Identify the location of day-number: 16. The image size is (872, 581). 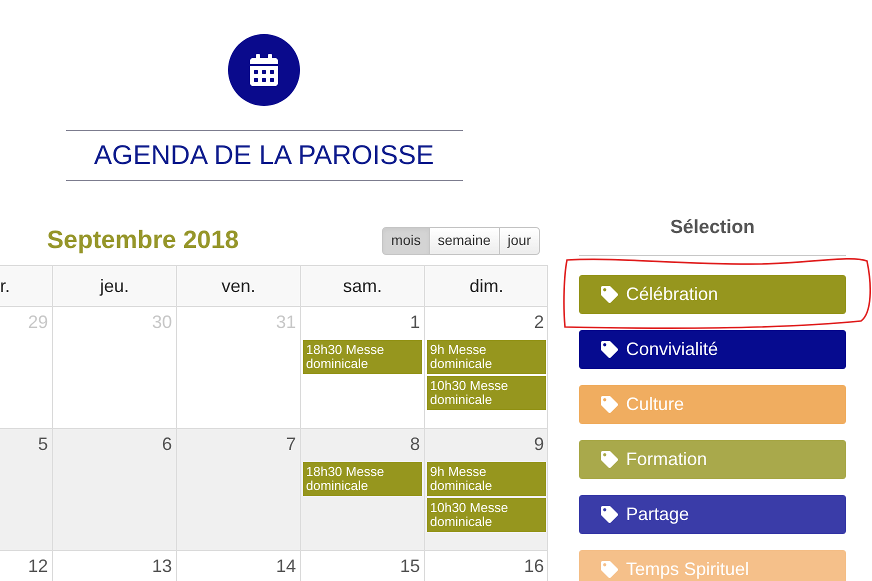
(534, 566).